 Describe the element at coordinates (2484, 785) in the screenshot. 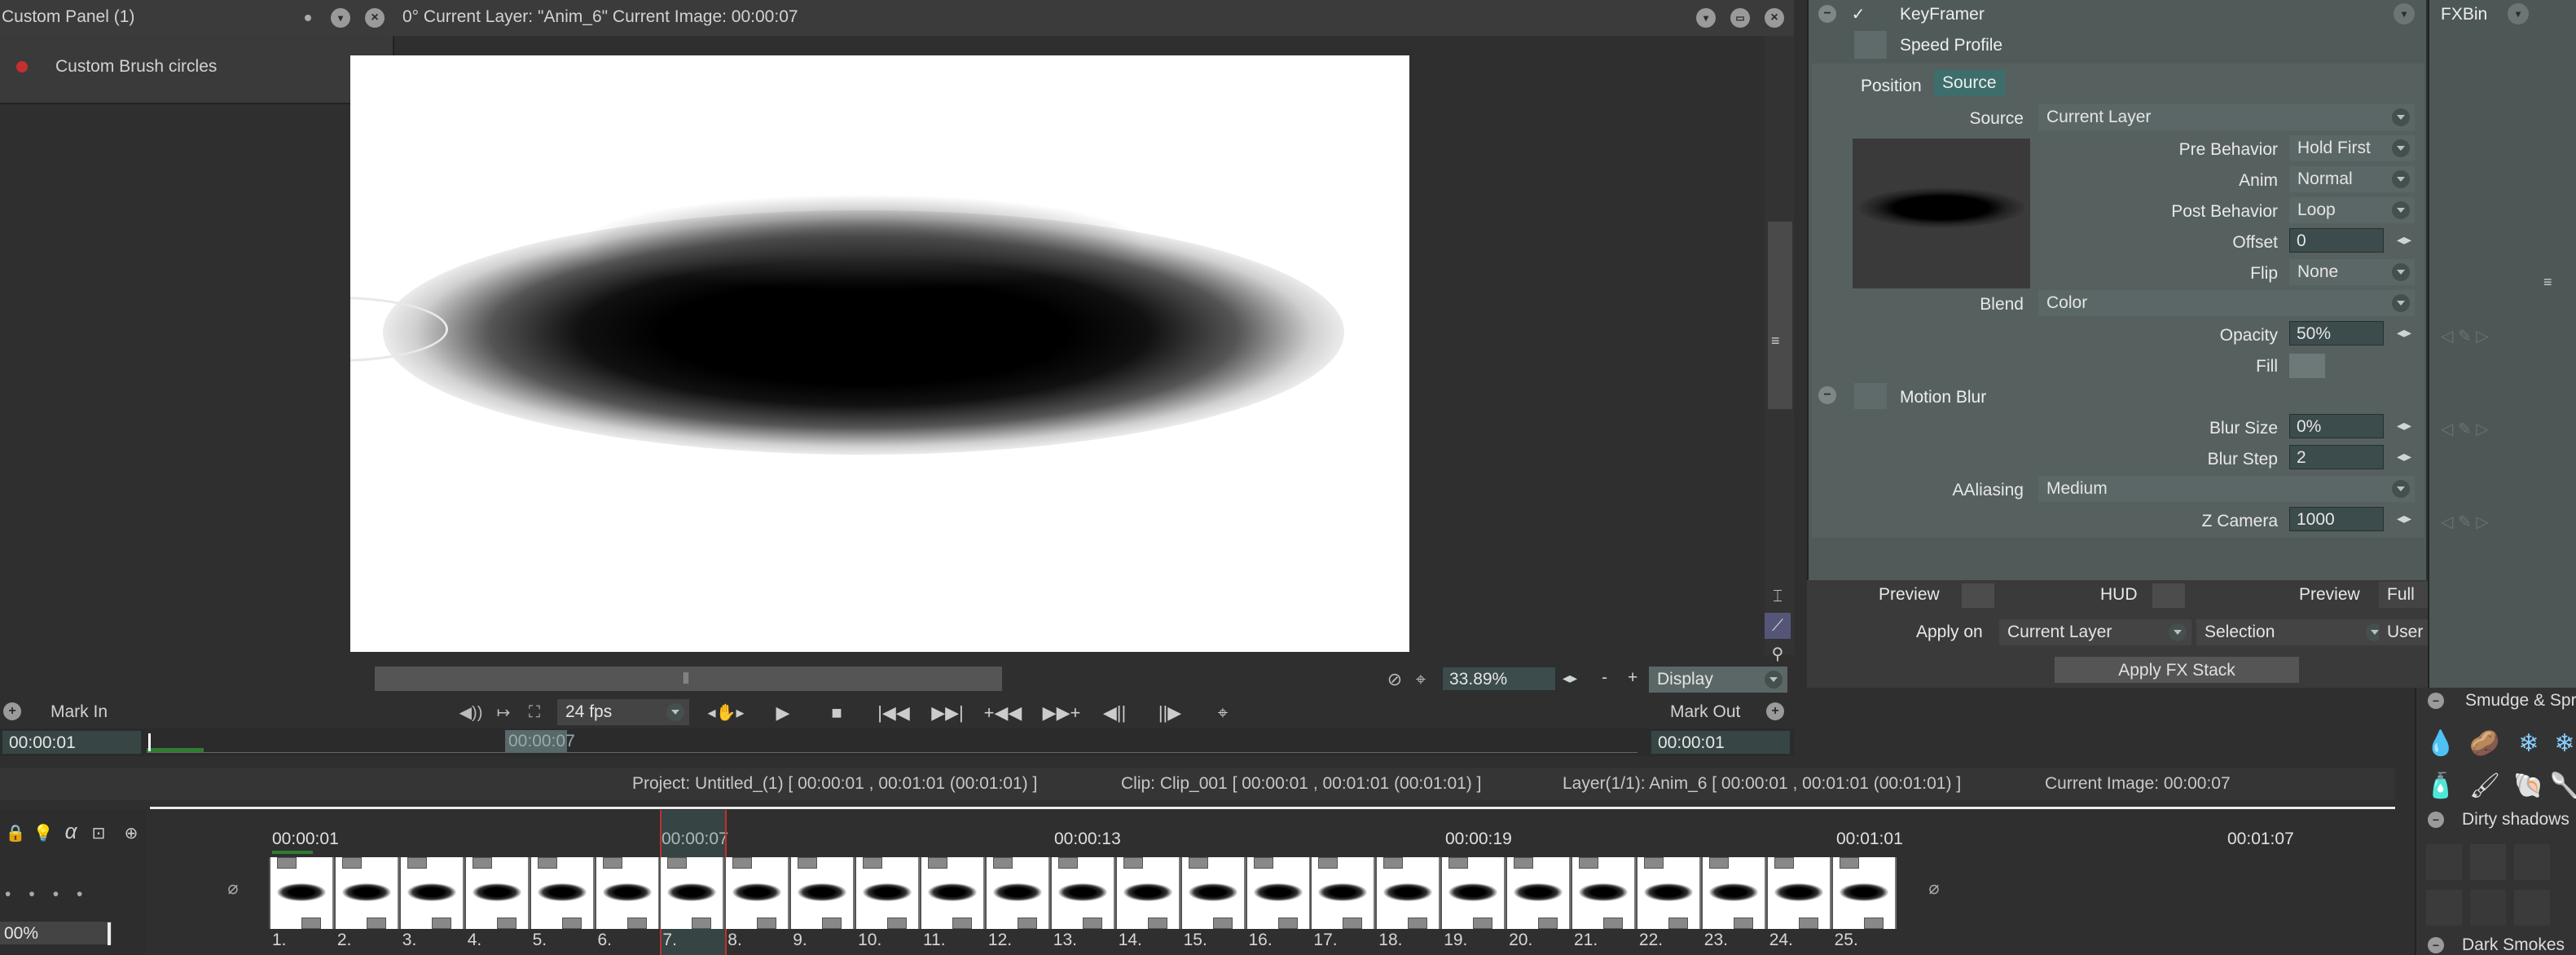

I see `brush-icon: 🖌` at that location.